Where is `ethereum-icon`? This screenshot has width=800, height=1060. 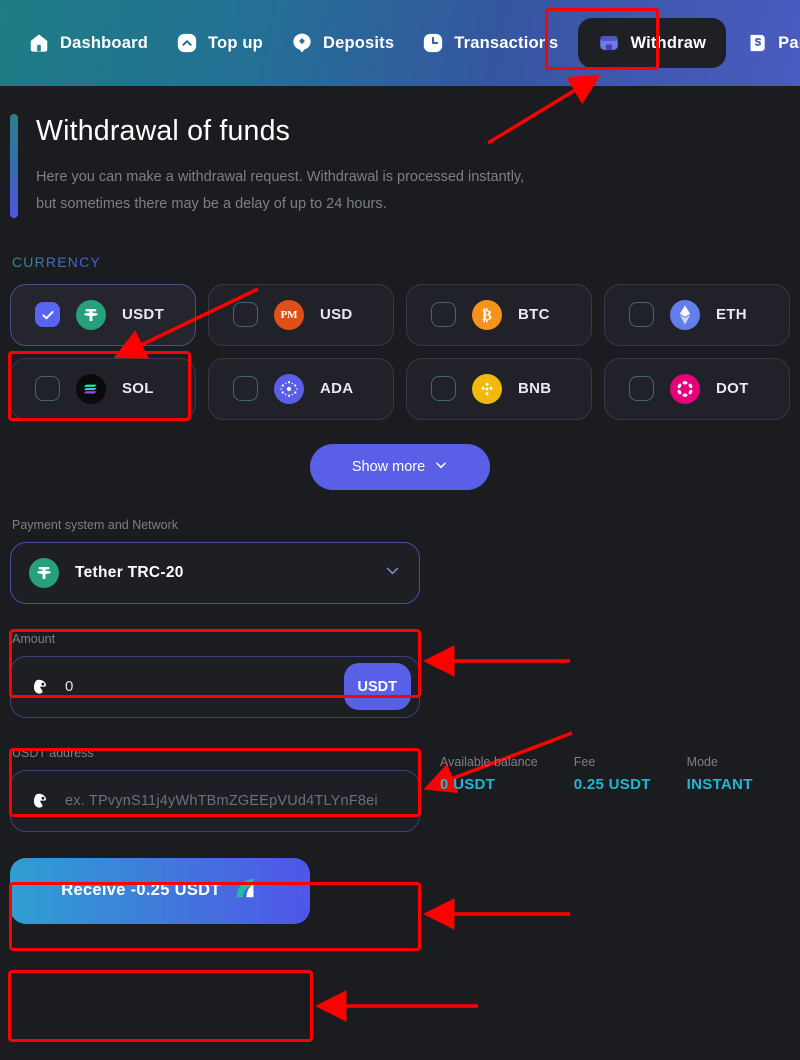 ethereum-icon is located at coordinates (685, 314).